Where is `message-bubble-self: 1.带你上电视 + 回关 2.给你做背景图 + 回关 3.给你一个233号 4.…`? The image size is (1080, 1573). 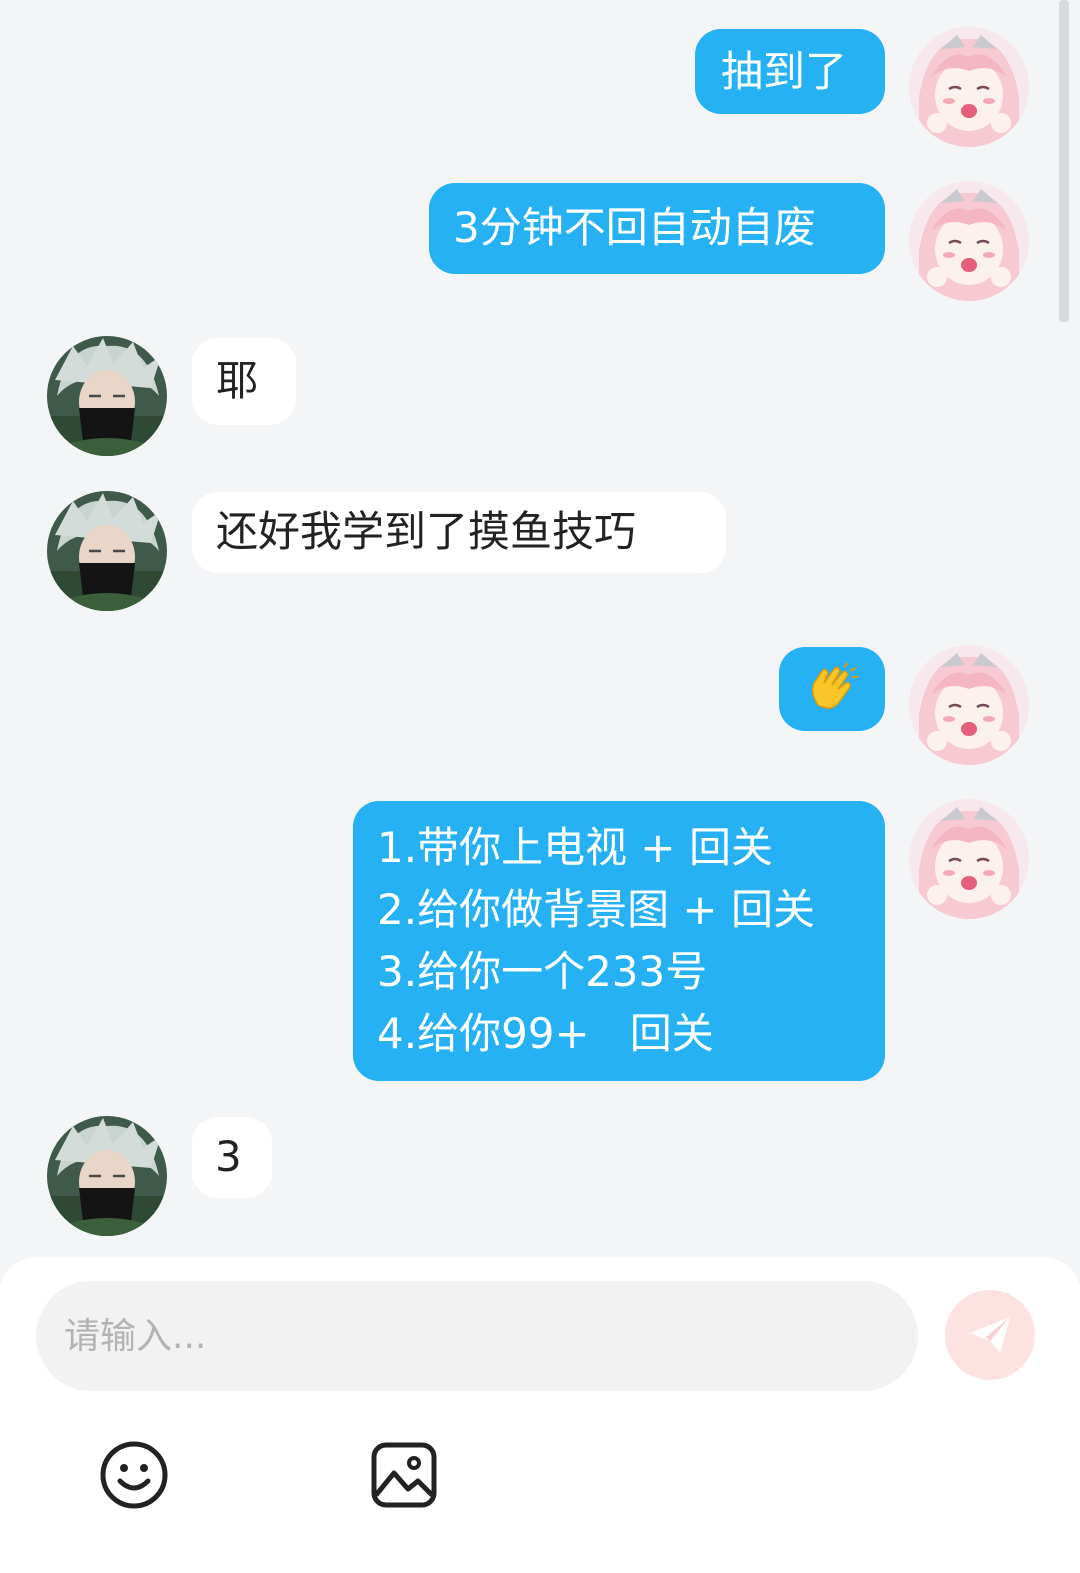
message-bubble-self: 1.带你上电视 + 回关 2.给你做背景图 + 回关 3.给你一个233号 4.… is located at coordinates (619, 941).